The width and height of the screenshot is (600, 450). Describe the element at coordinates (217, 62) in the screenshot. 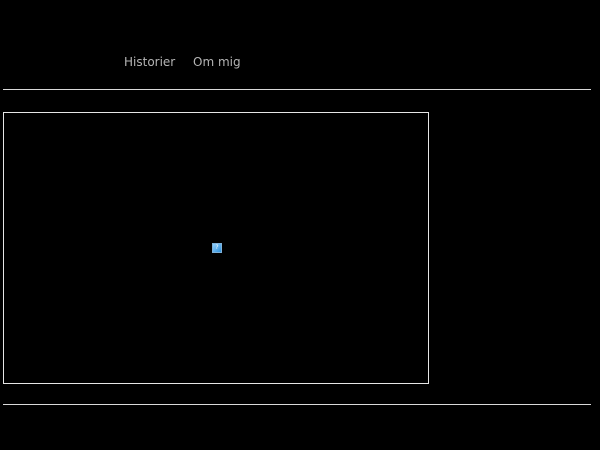

I see `nav-link-om-mig: Om mig` at that location.